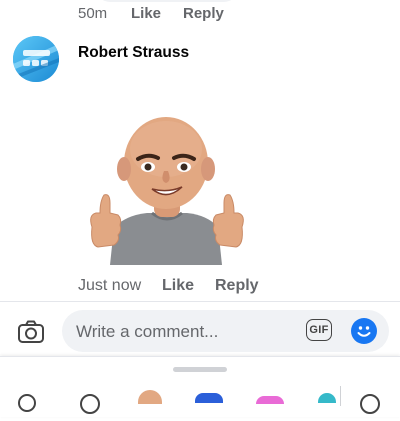 This screenshot has height=421, width=400. What do you see at coordinates (90, 404) in the screenshot?
I see `clock-icon` at bounding box center [90, 404].